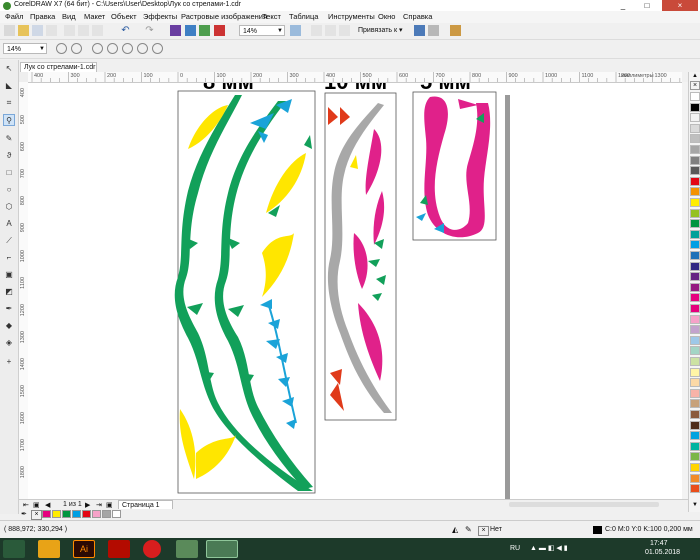 This screenshot has height=560, width=700. I want to click on add-page-after-icon: ▣, so click(109, 505).